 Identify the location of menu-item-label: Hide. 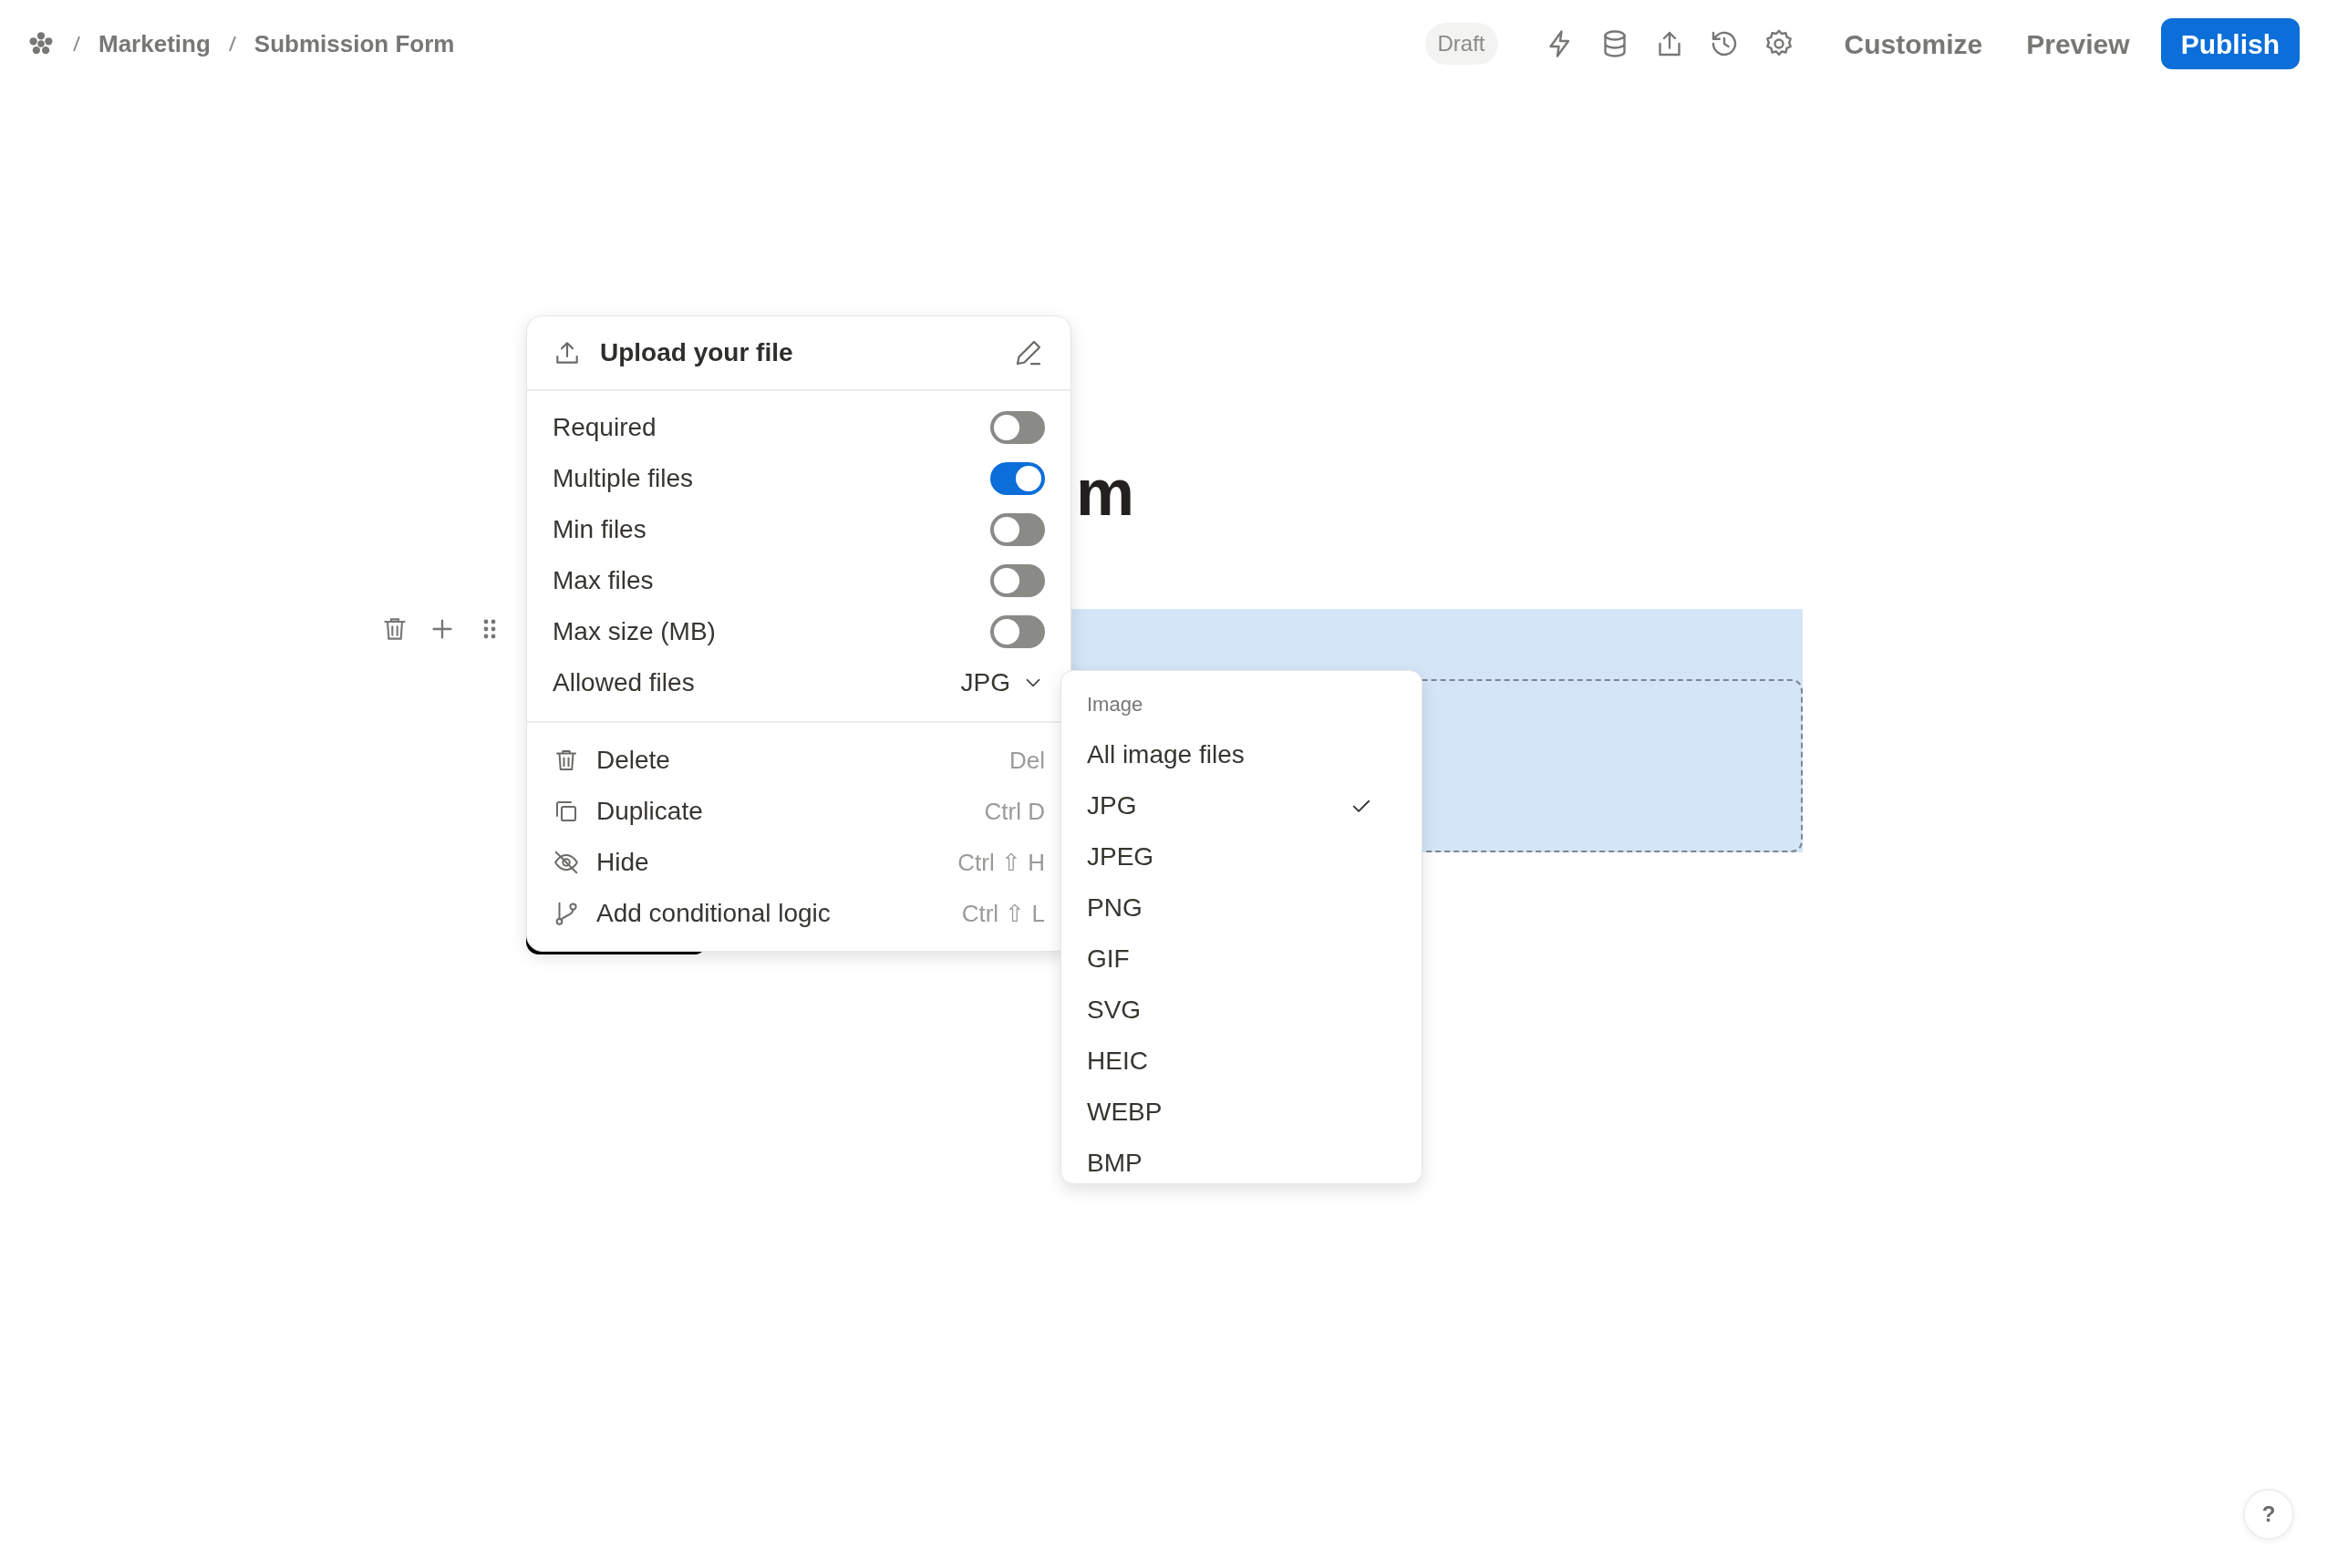
(622, 862).